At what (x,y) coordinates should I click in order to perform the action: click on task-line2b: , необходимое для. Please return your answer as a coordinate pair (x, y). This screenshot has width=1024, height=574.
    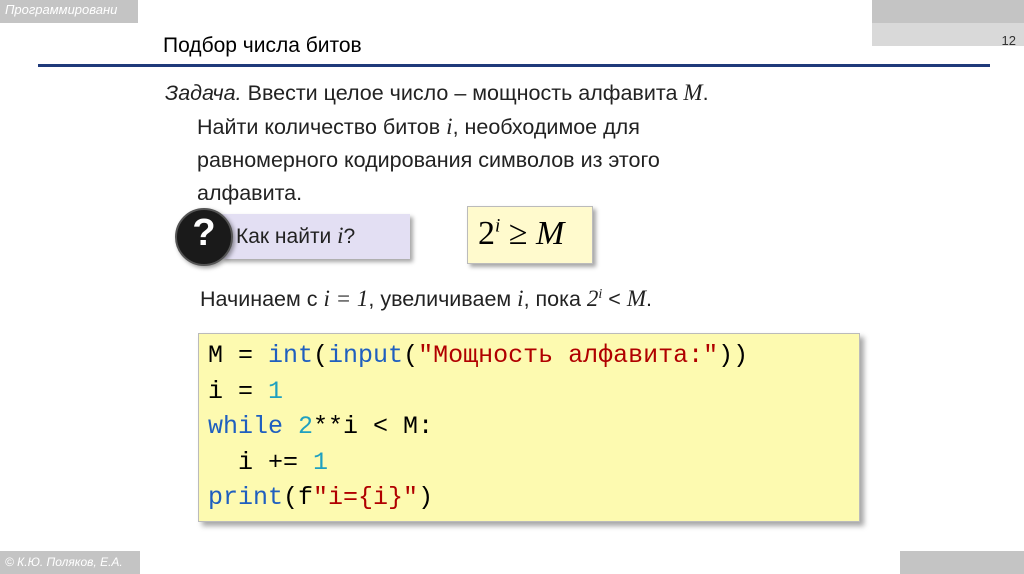
    Looking at the image, I should click on (546, 127).